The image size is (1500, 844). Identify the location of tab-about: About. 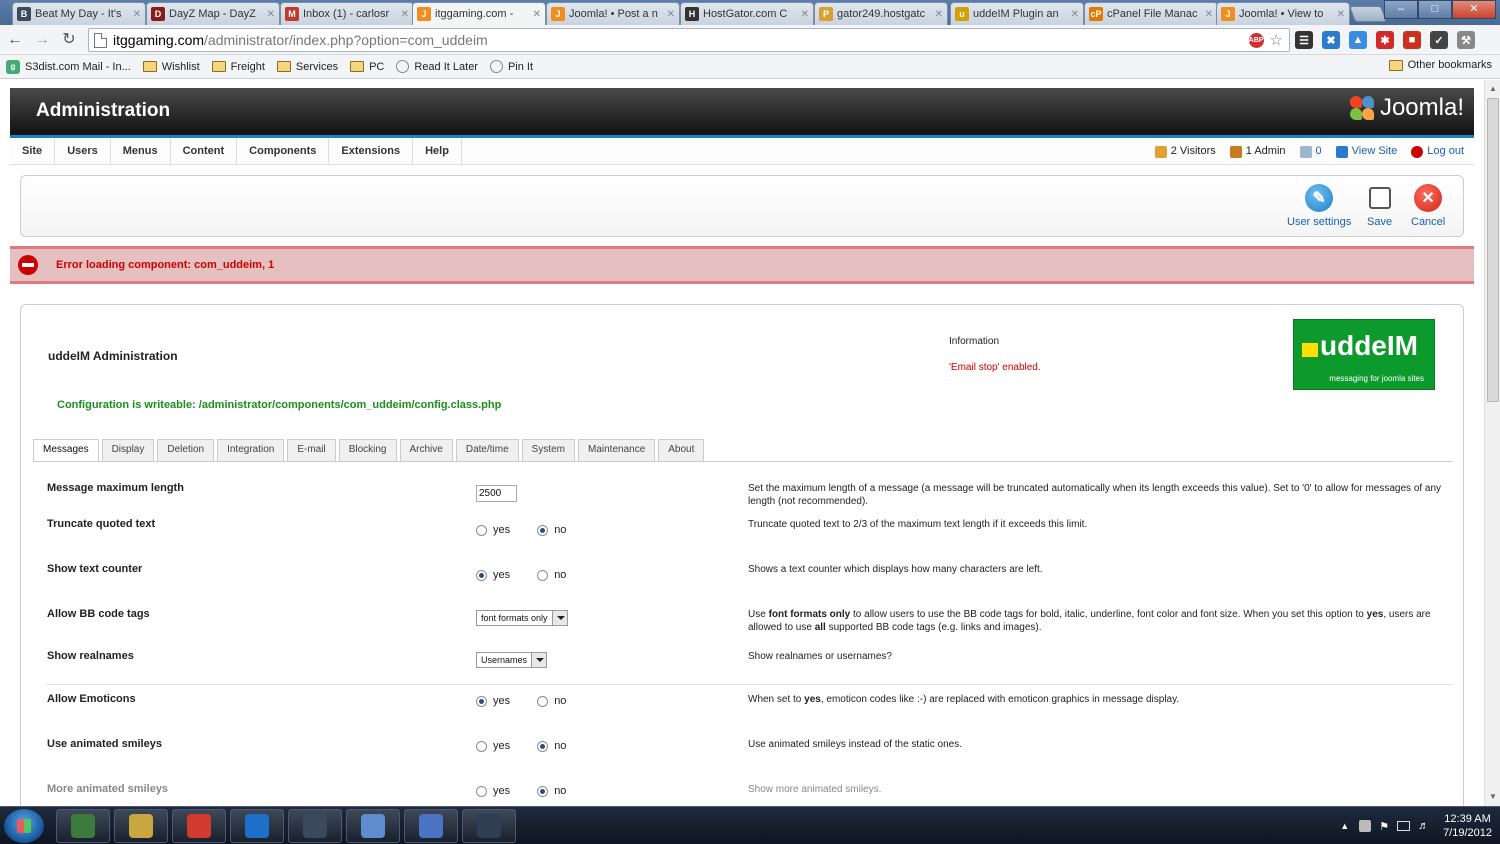
(681, 450).